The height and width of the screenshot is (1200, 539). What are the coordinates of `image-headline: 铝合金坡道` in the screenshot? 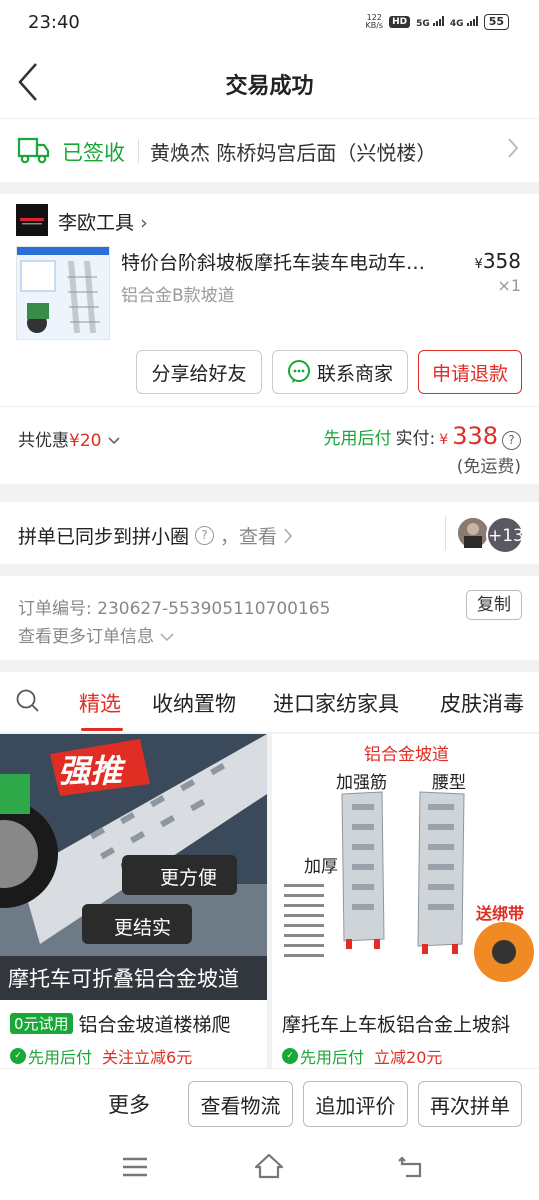 It's located at (406, 755).